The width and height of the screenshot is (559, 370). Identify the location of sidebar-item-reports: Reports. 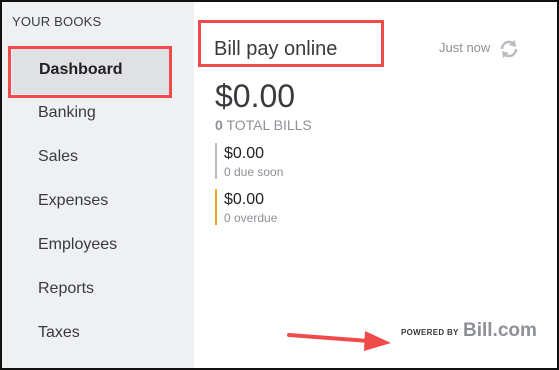
(66, 289).